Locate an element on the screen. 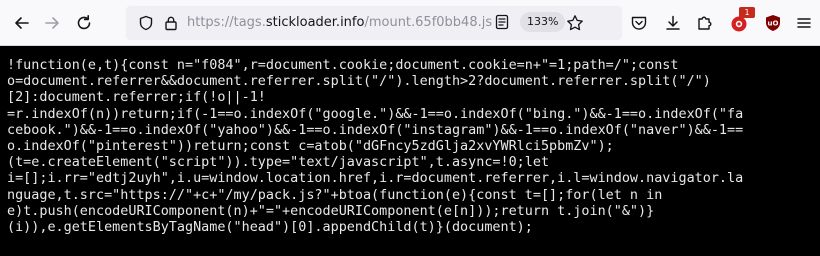 The width and height of the screenshot is (820, 256). hamburger-menu-icon is located at coordinates (804, 23).